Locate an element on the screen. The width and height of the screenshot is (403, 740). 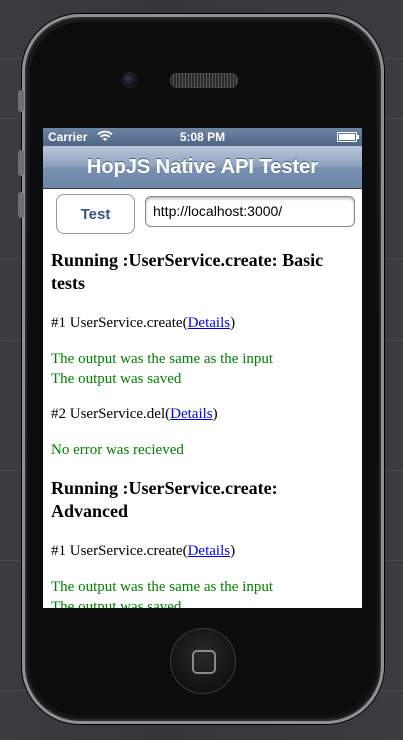
success-message: No error was recieved is located at coordinates (117, 450).